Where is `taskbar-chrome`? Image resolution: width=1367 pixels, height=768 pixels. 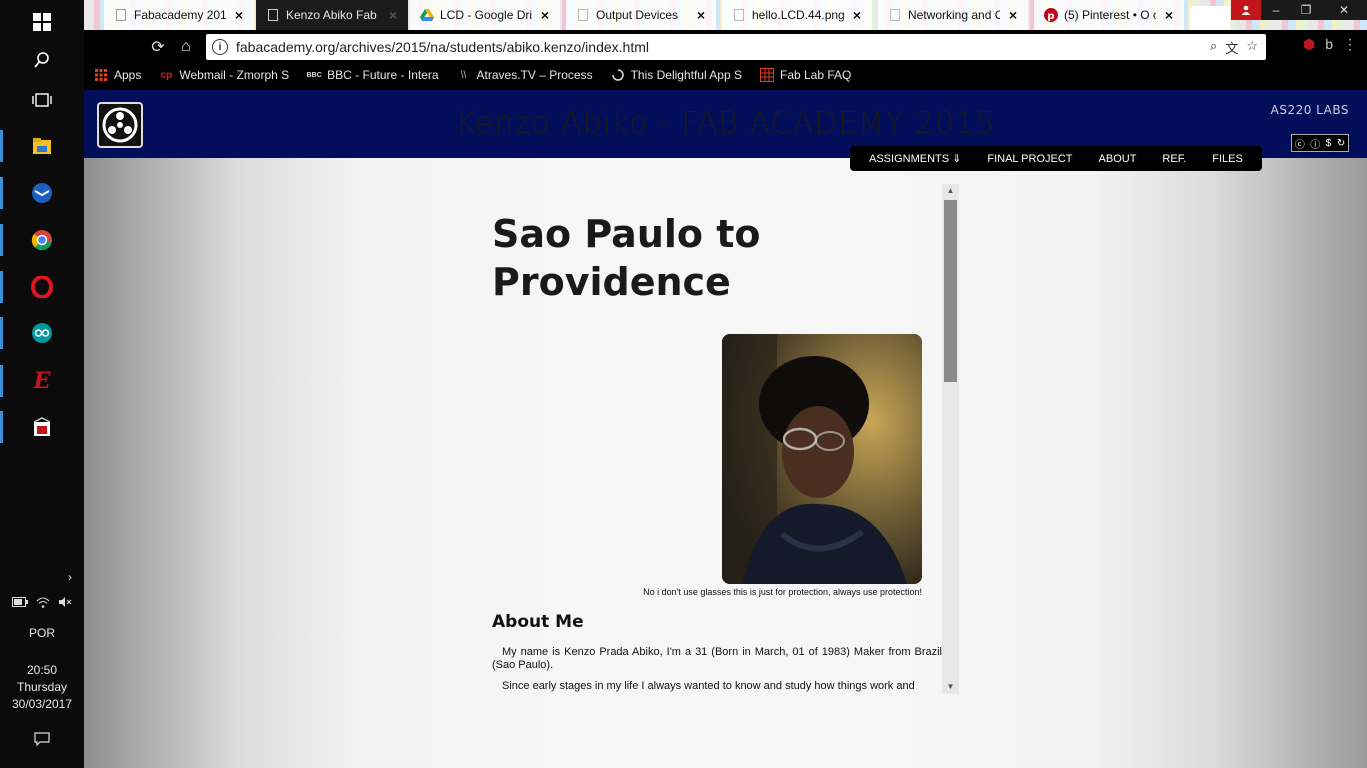
taskbar-chrome is located at coordinates (42, 240).